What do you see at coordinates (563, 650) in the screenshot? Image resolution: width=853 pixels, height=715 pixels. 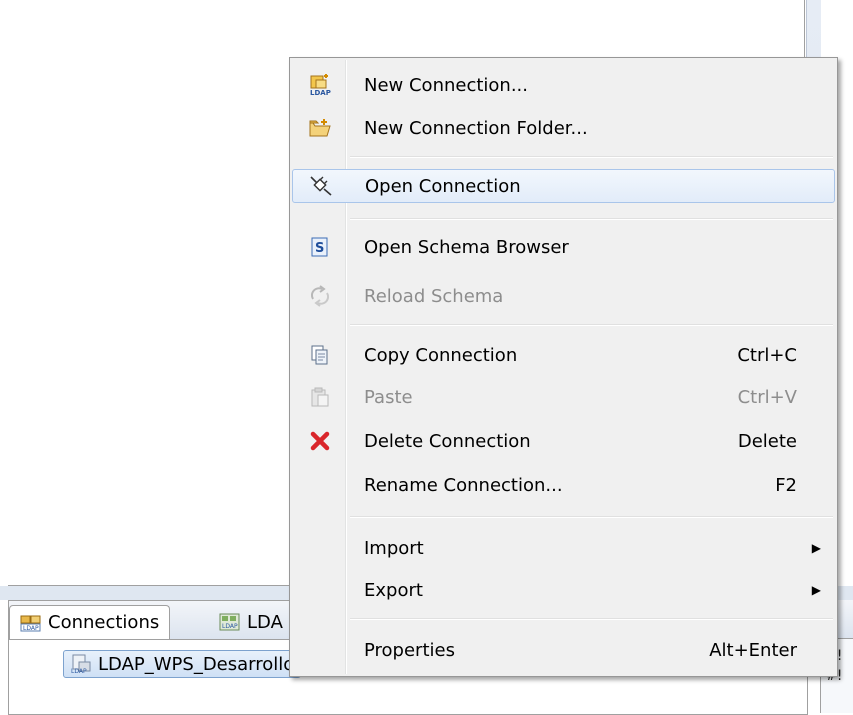 I see `menu-item-properties: Properties Alt+Enter` at bounding box center [563, 650].